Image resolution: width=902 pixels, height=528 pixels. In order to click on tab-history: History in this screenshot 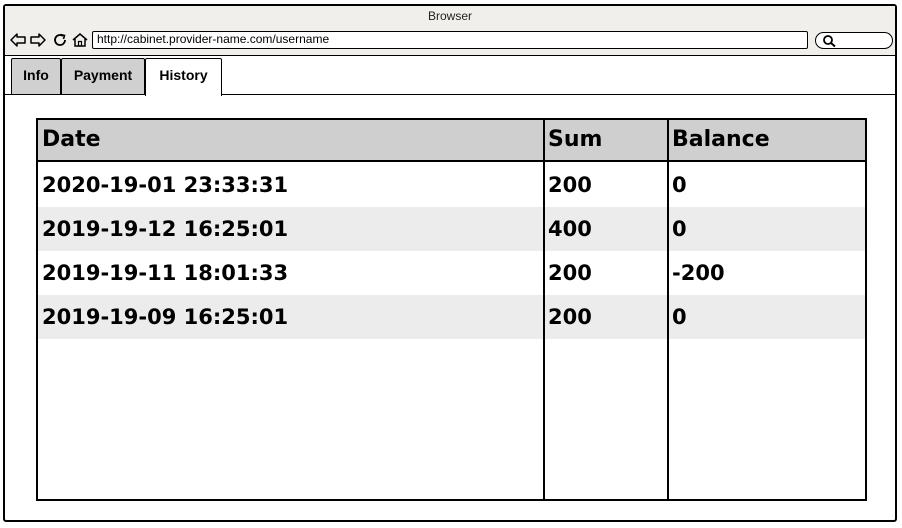, I will do `click(183, 77)`.